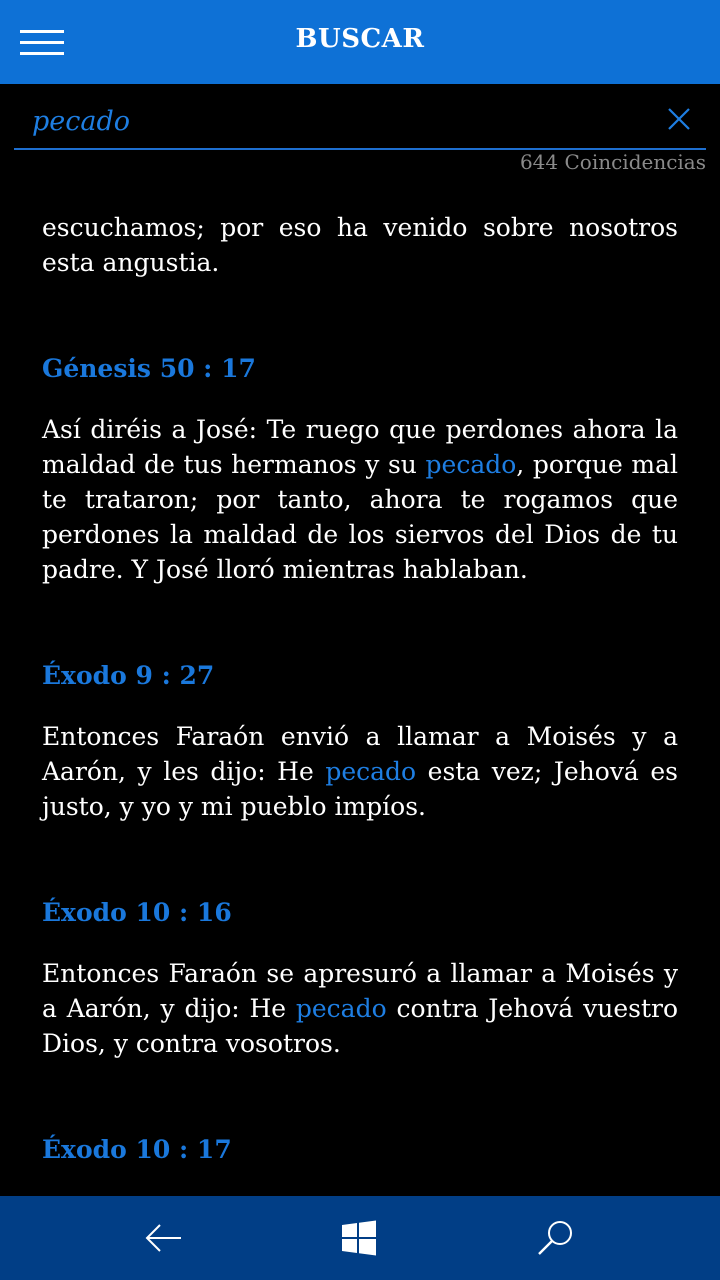 The image size is (720, 1280). I want to click on search-icon, so click(556, 1238).